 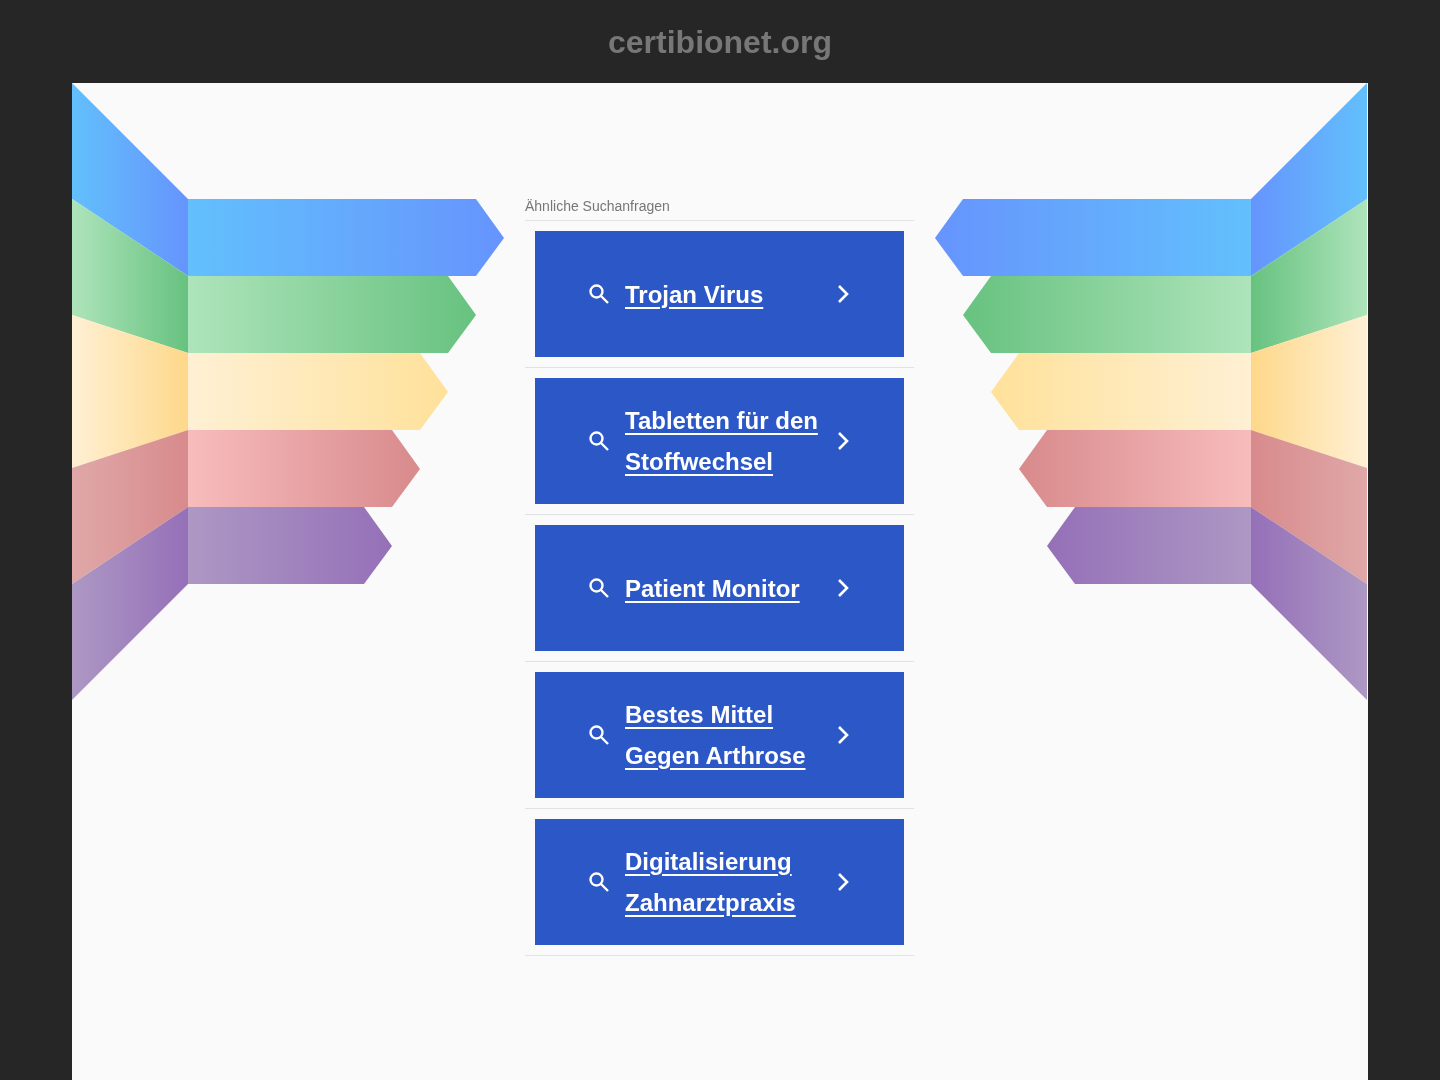 What do you see at coordinates (719, 882) in the screenshot?
I see `related-search-link: Digitalisierung Zahnarztpraxis` at bounding box center [719, 882].